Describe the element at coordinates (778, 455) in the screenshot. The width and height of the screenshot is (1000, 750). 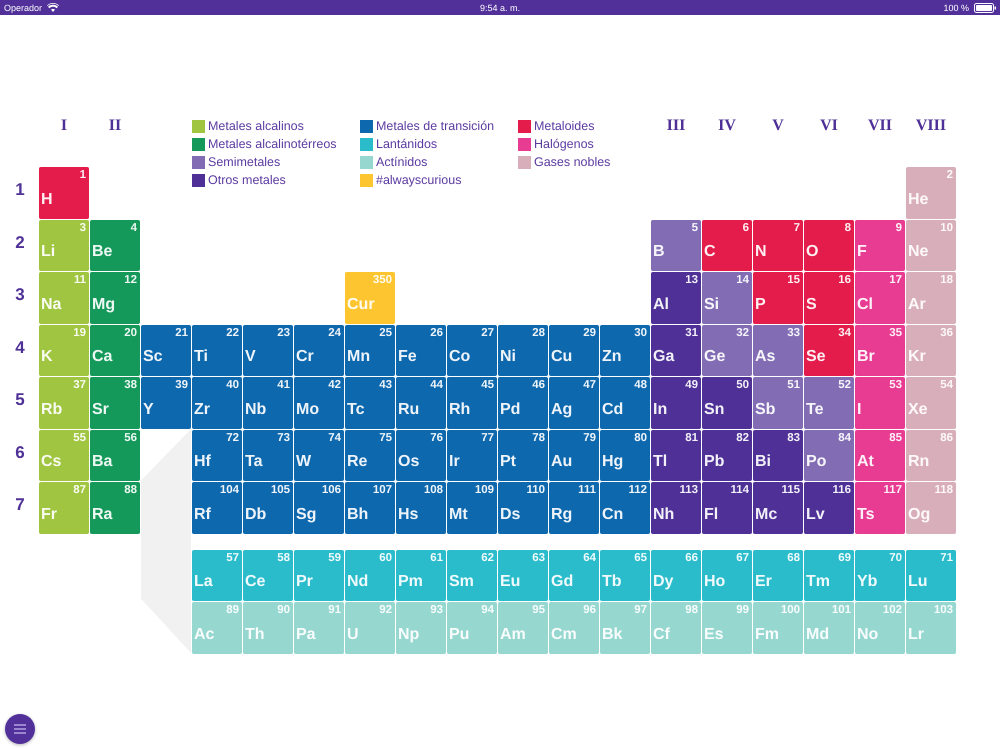
I see `element-tile: 83 Bi` at that location.